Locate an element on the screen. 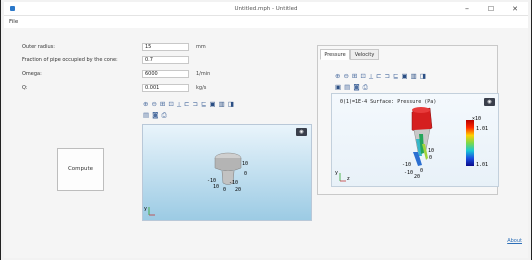  menu-file: File is located at coordinates (13, 22).